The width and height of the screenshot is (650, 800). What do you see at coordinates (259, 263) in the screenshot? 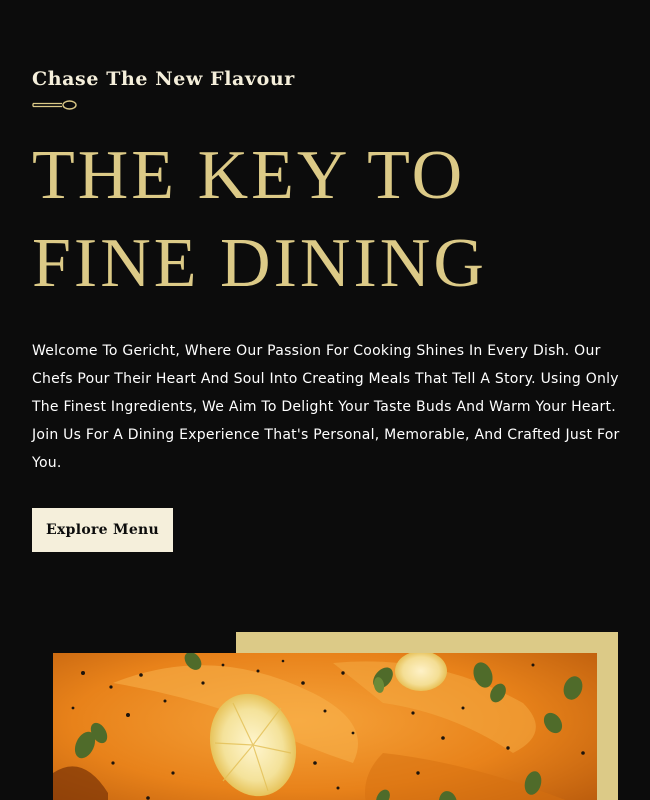
I see `headline-line-2: FINE DINING` at bounding box center [259, 263].